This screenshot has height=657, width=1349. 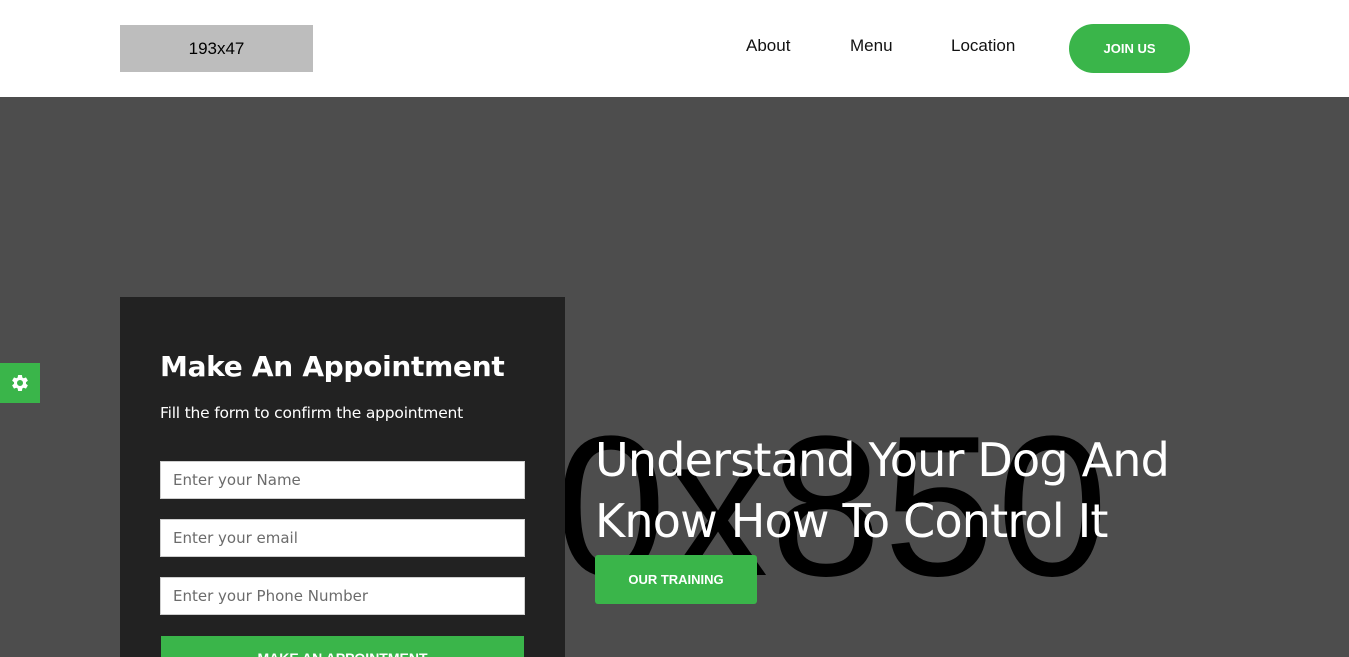 What do you see at coordinates (871, 46) in the screenshot?
I see `nav-link-menu: Menu` at bounding box center [871, 46].